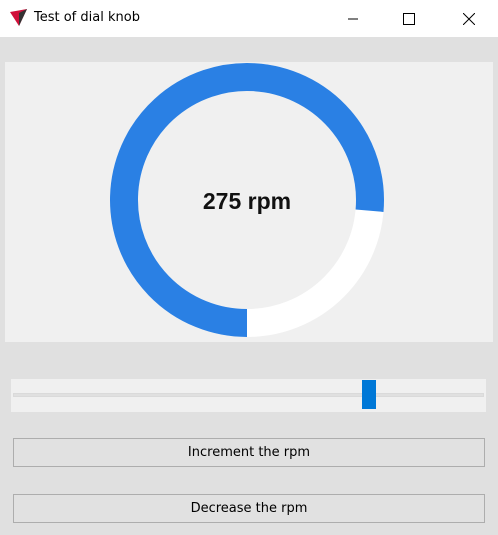 This screenshot has width=498, height=535. What do you see at coordinates (87, 17) in the screenshot?
I see `window-title: Test of dial knob` at bounding box center [87, 17].